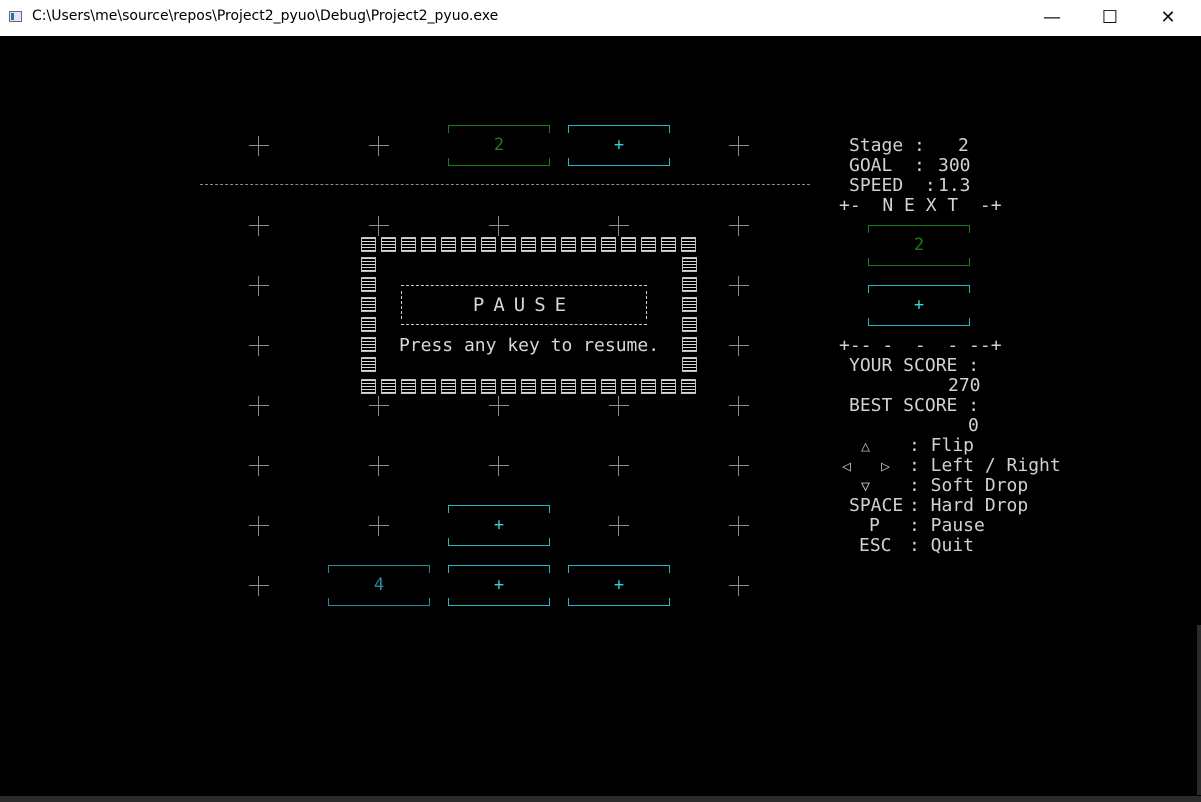 The image size is (1201, 802). I want to click on hard-drop-label: : Hard Drop, so click(969, 505).